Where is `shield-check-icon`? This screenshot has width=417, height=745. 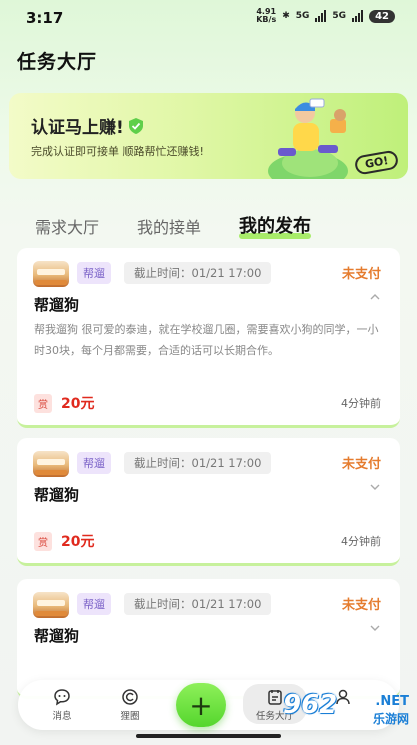
shield-check-icon is located at coordinates (135, 125).